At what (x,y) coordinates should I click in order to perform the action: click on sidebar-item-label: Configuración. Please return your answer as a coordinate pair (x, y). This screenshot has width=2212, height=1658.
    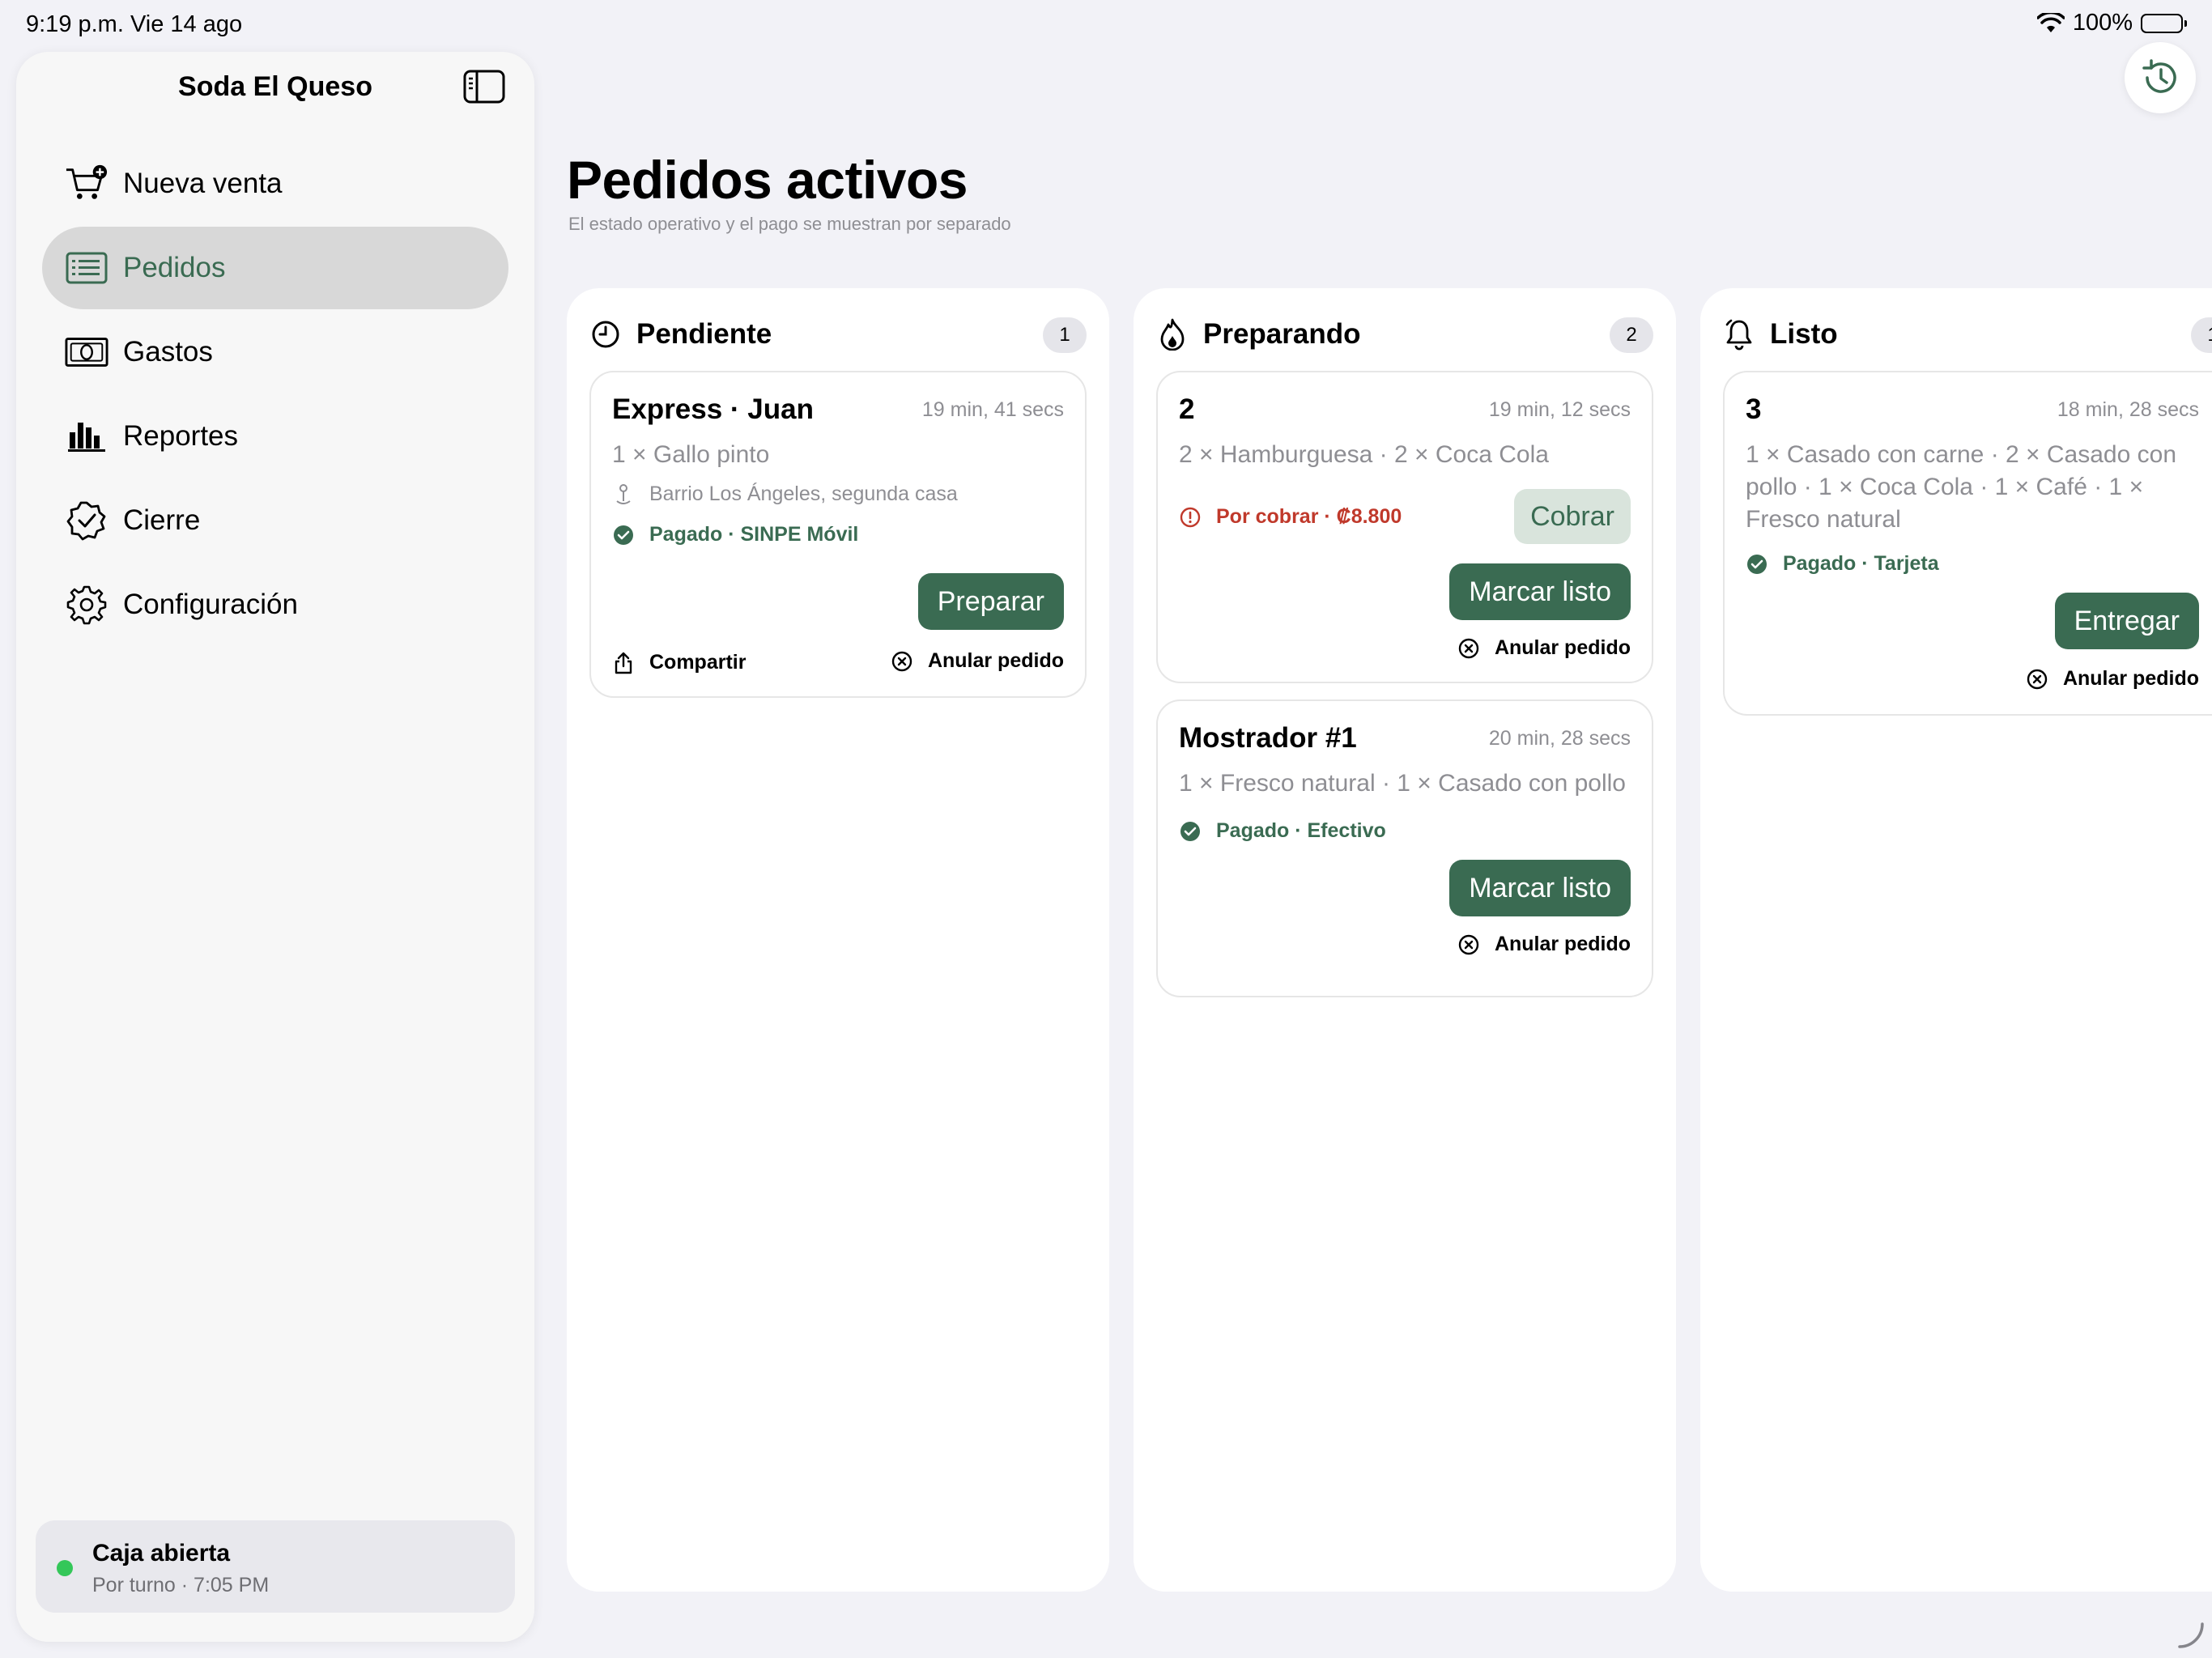
    Looking at the image, I should click on (211, 604).